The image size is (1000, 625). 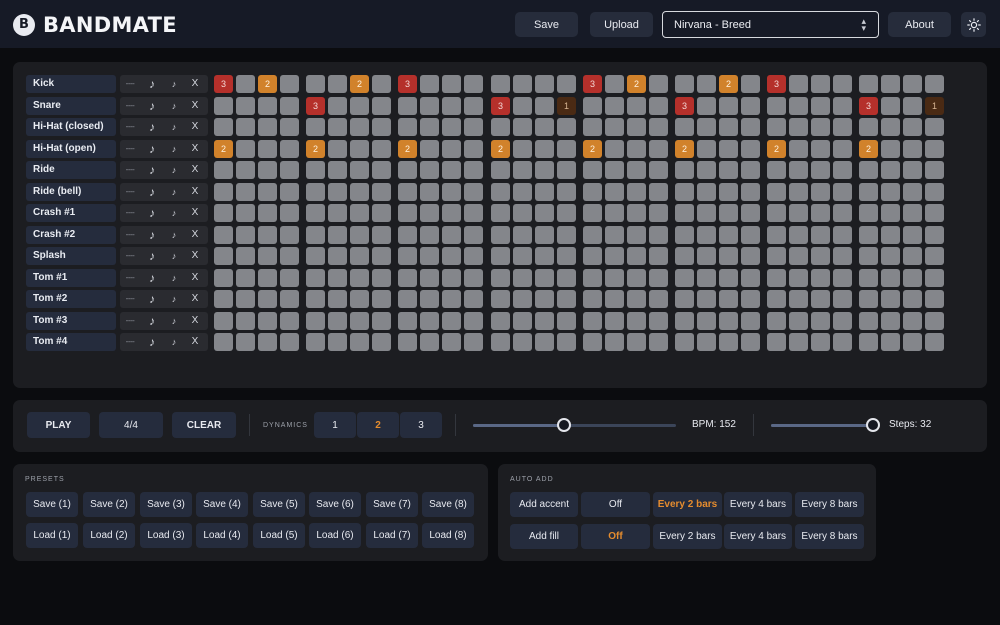 What do you see at coordinates (770, 24) in the screenshot?
I see `song-select: Nirvana - Breed ▴ ▾` at bounding box center [770, 24].